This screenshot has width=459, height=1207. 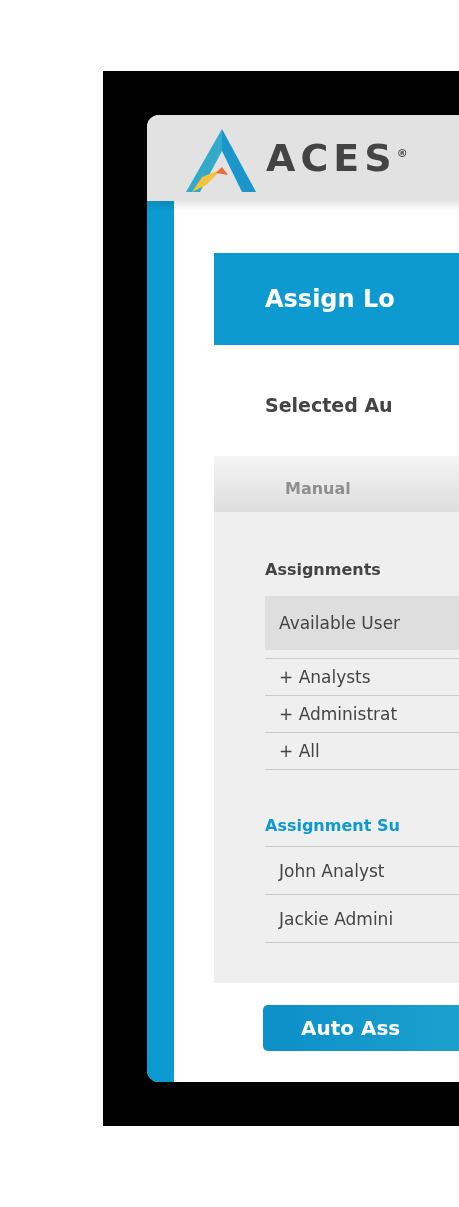 What do you see at coordinates (362, 918) in the screenshot?
I see `user-row: Jackie Admini` at bounding box center [362, 918].